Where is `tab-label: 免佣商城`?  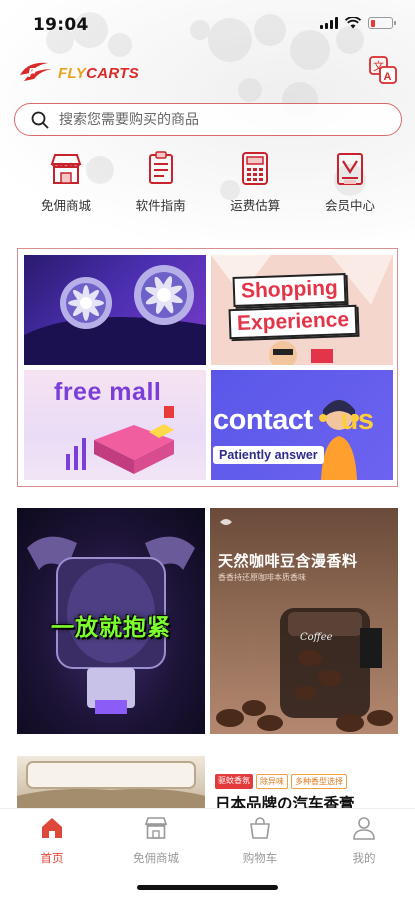 tab-label: 免佣商城 is located at coordinates (156, 858).